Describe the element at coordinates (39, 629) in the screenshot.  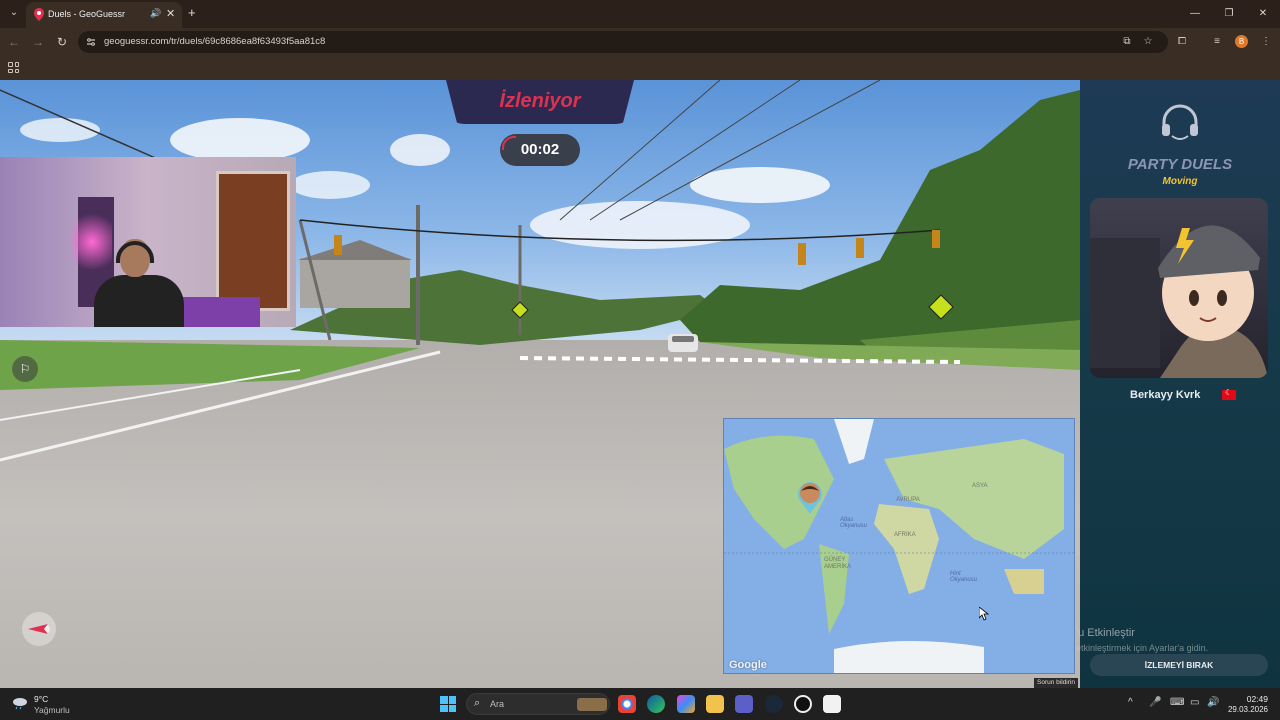
I see `compass-icon` at that location.